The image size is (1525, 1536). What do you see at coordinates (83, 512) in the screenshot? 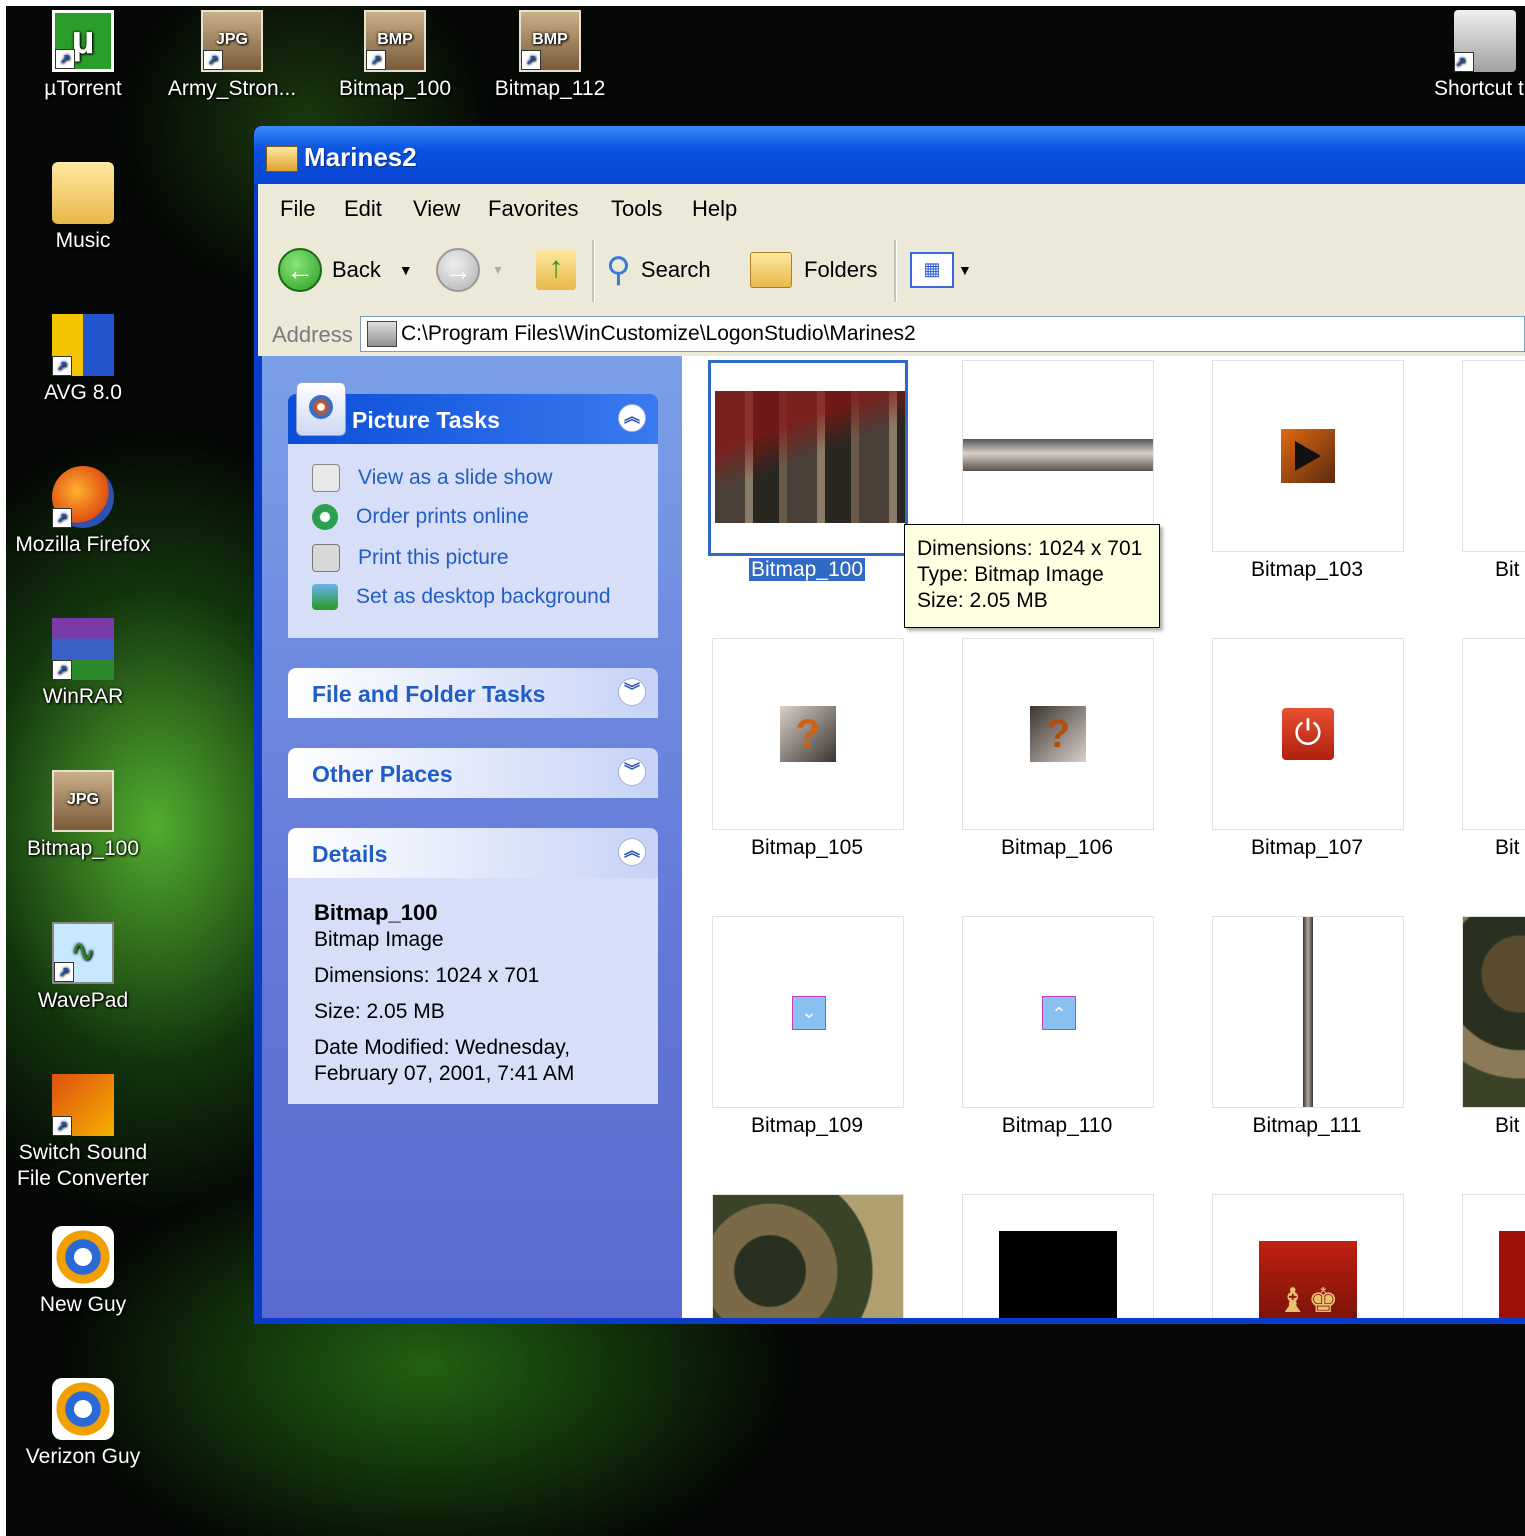
I see `desktop-icon-firefox: ↗ Mozilla Firefox` at bounding box center [83, 512].